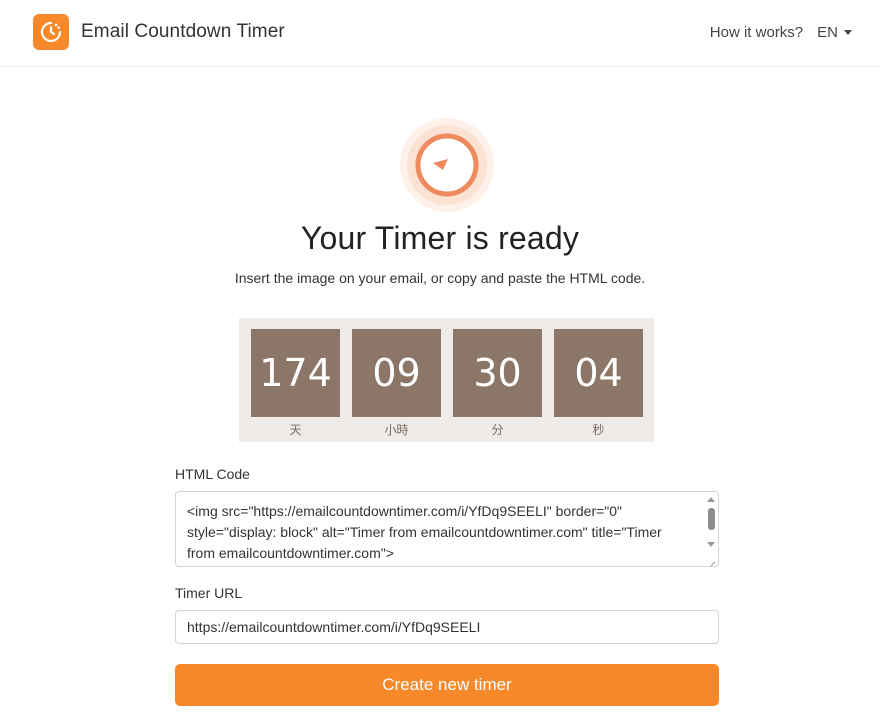 Image resolution: width=880 pixels, height=723 pixels. What do you see at coordinates (446, 380) in the screenshot?
I see `countdown-timer-preview: 174 天 09 小時 30 分 04 秒` at bounding box center [446, 380].